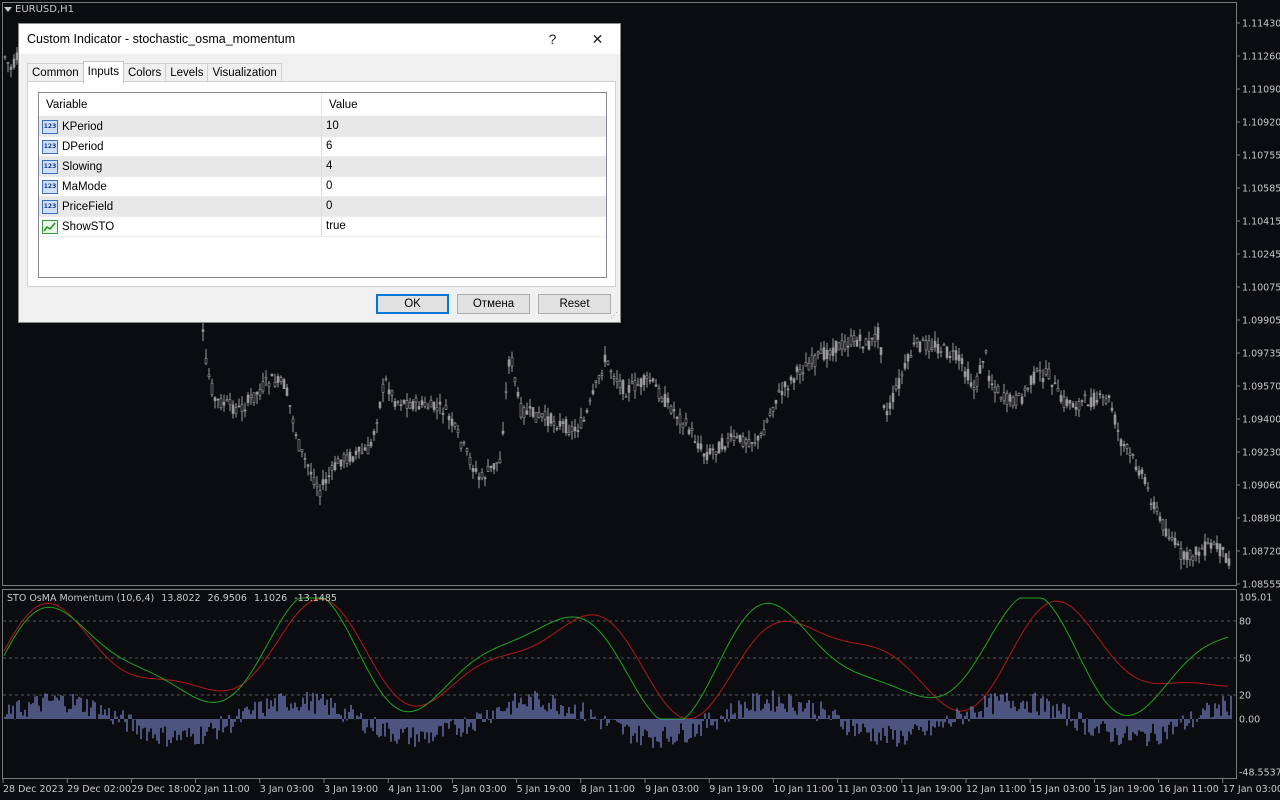 Image resolution: width=1280 pixels, height=800 pixels. Describe the element at coordinates (597, 39) in the screenshot. I see `close-button: ✕` at that location.